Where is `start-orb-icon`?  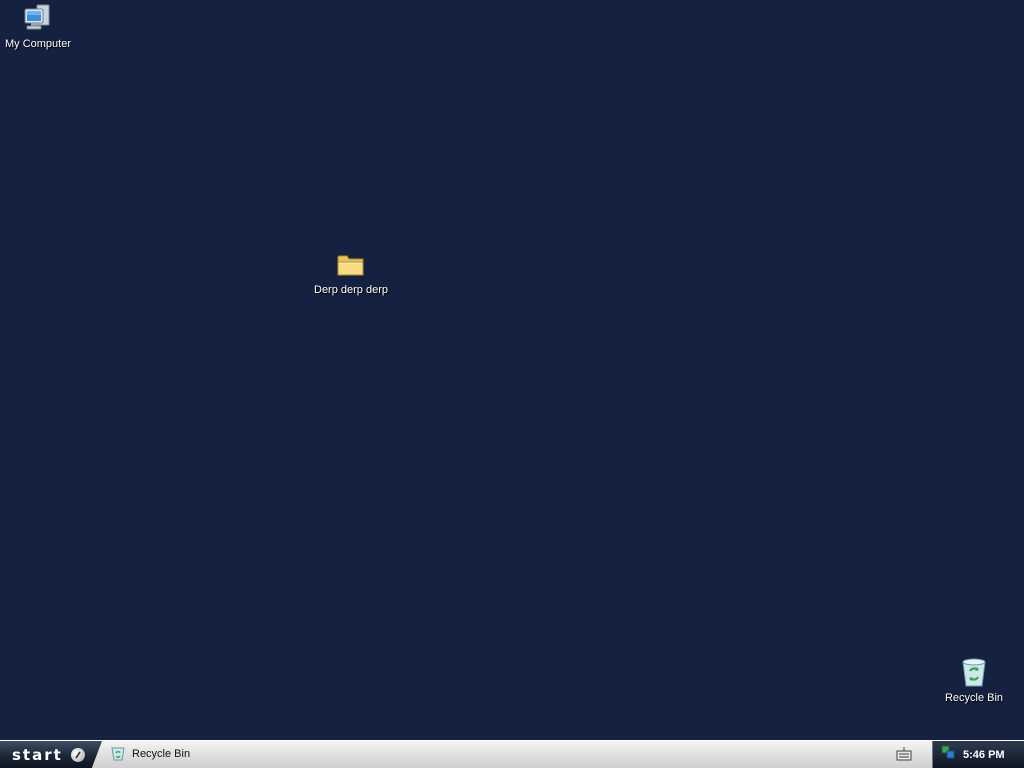
start-orb-icon is located at coordinates (77, 754).